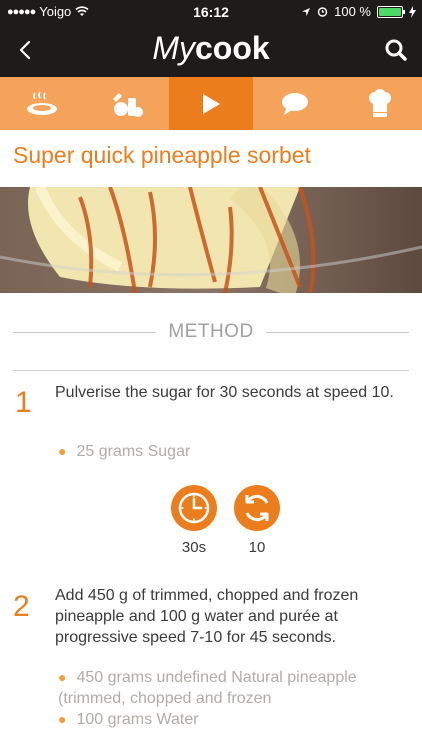  What do you see at coordinates (322, 12) in the screenshot?
I see `alarm-icon` at bounding box center [322, 12].